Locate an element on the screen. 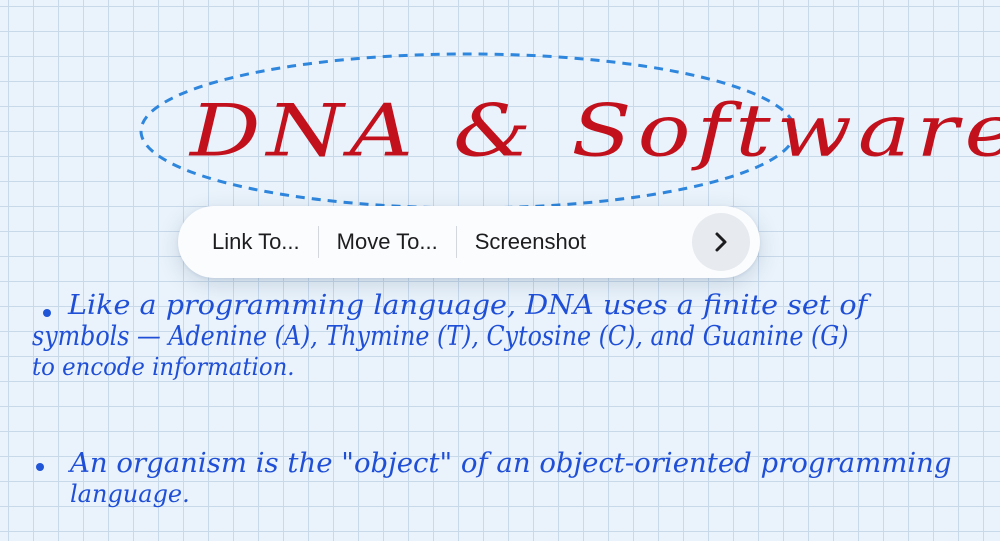  chevron-right-icon is located at coordinates (721, 242).